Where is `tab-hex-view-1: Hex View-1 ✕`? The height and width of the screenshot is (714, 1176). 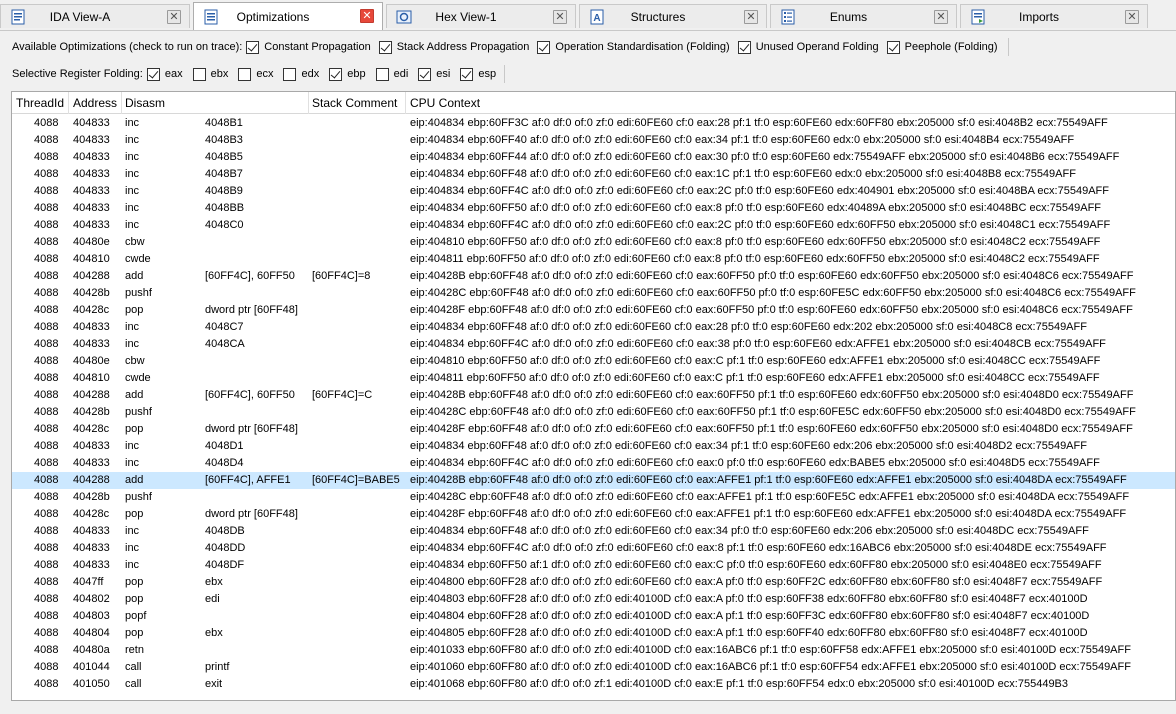
tab-hex-view-1: Hex View-1 ✕ is located at coordinates (481, 16).